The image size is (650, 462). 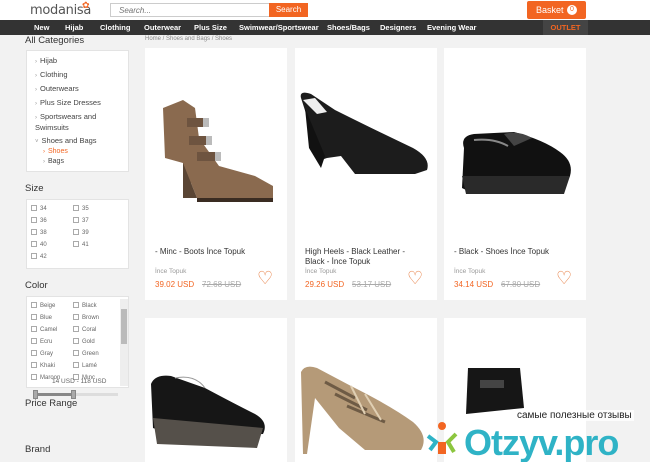 I want to click on price-range-value: 14 USD - 118 USD, so click(x=79, y=381).